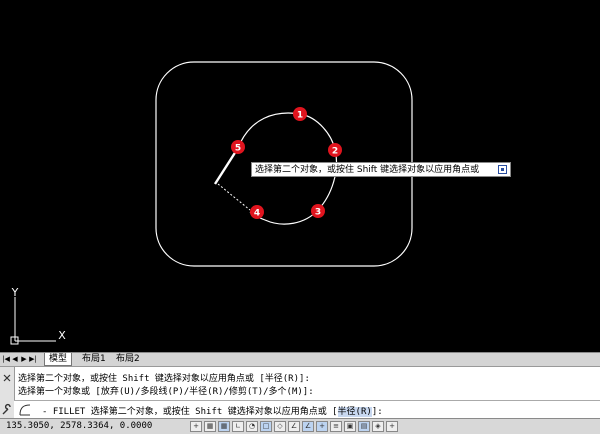 The width and height of the screenshot is (600, 434). Describe the element at coordinates (79, 426) in the screenshot. I see `coordinate-readout: 135.3050, 2578.3364, 0.0000` at that location.